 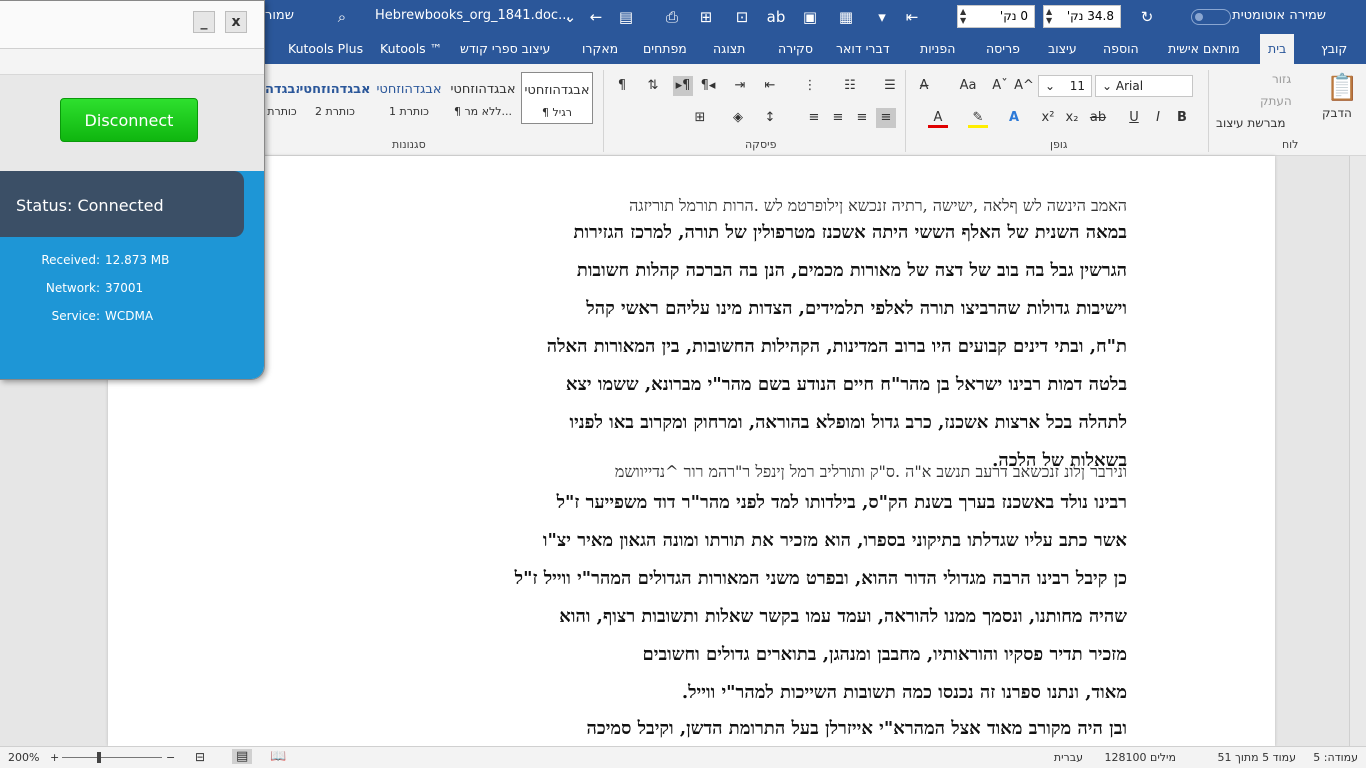 What do you see at coordinates (129, 120) in the screenshot?
I see `disconnect-button: Disconnect` at bounding box center [129, 120].